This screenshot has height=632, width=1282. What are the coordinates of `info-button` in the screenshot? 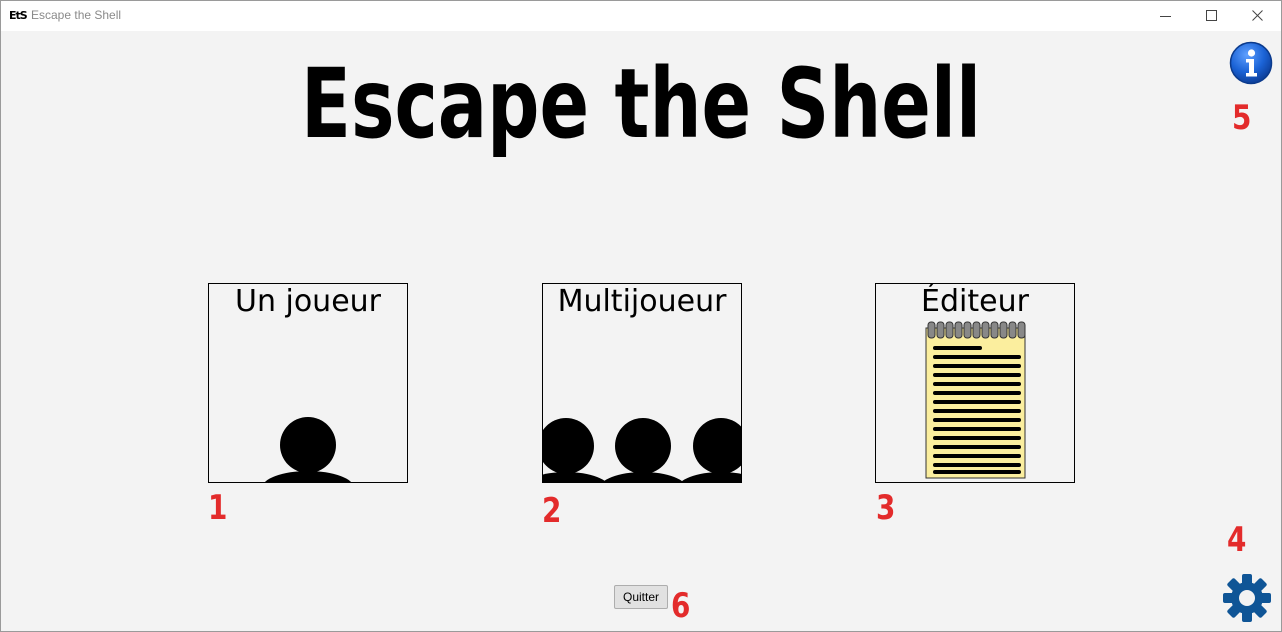 It's located at (1251, 63).